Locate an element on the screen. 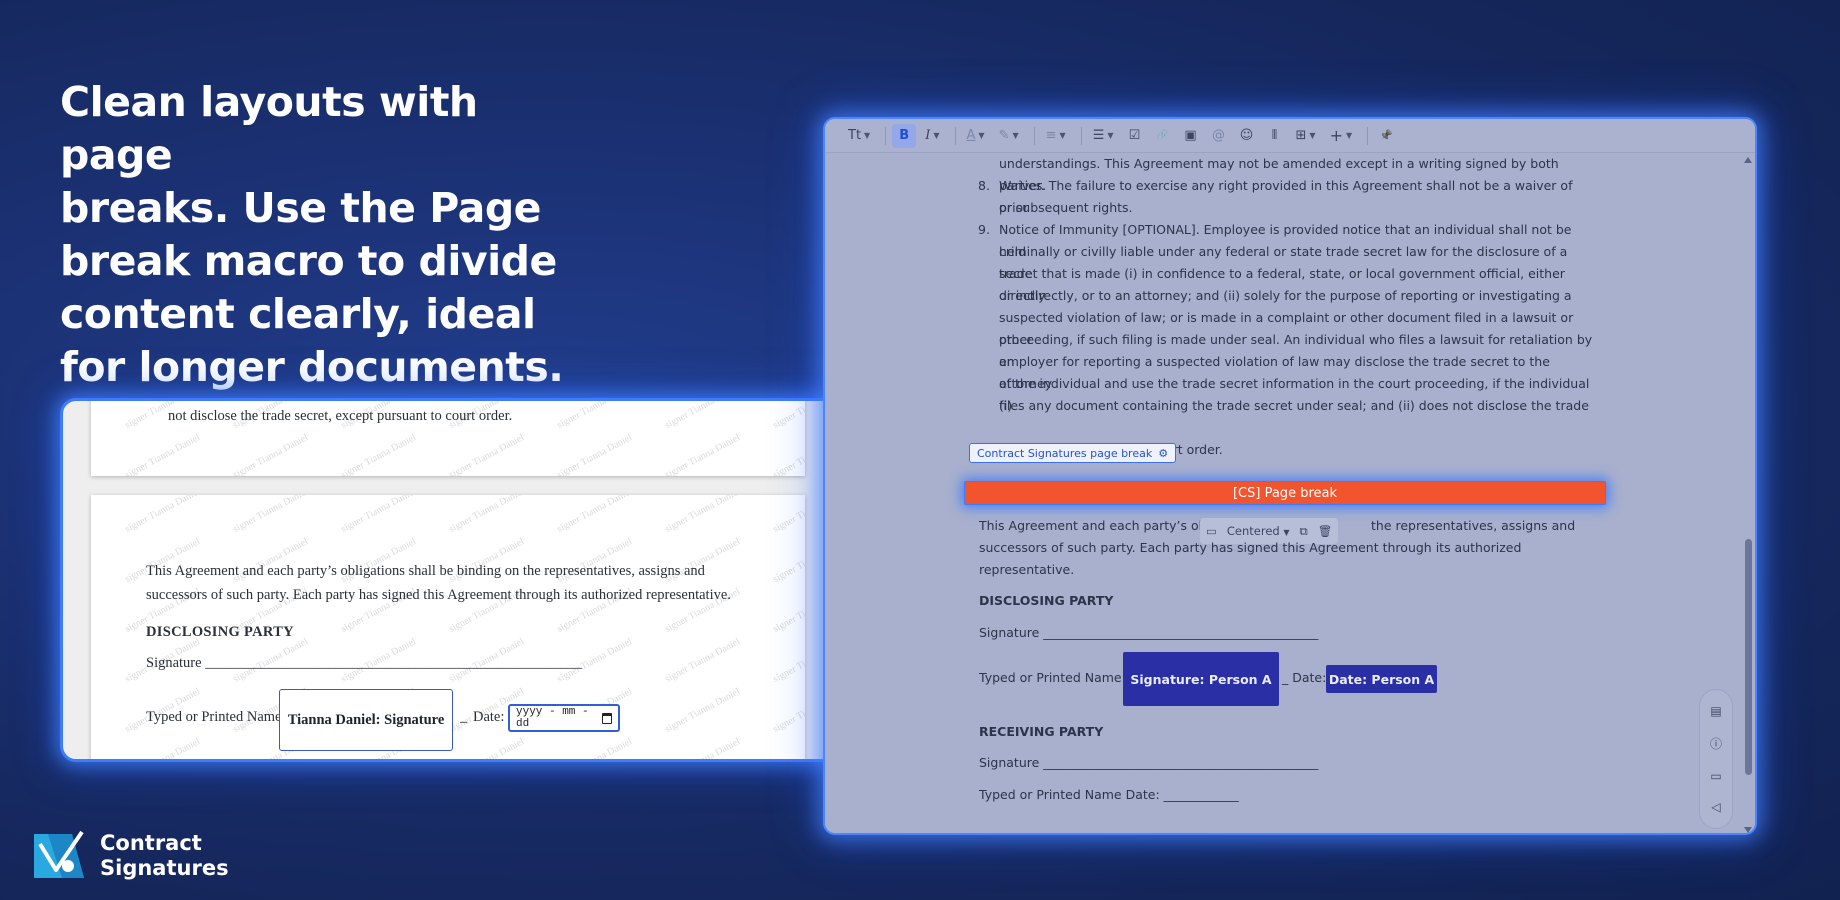  plus-icon: + is located at coordinates (1336, 135).